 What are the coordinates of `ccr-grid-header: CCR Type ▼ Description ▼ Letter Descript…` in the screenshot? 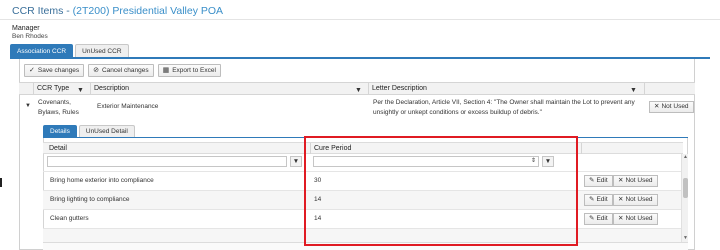 It's located at (357, 88).